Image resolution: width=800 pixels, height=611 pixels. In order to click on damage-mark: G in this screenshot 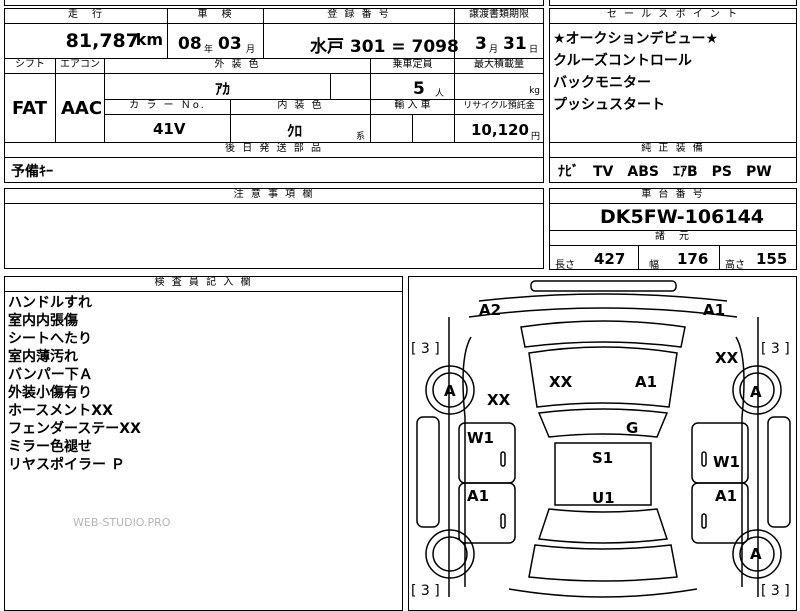, I will do `click(632, 428)`.